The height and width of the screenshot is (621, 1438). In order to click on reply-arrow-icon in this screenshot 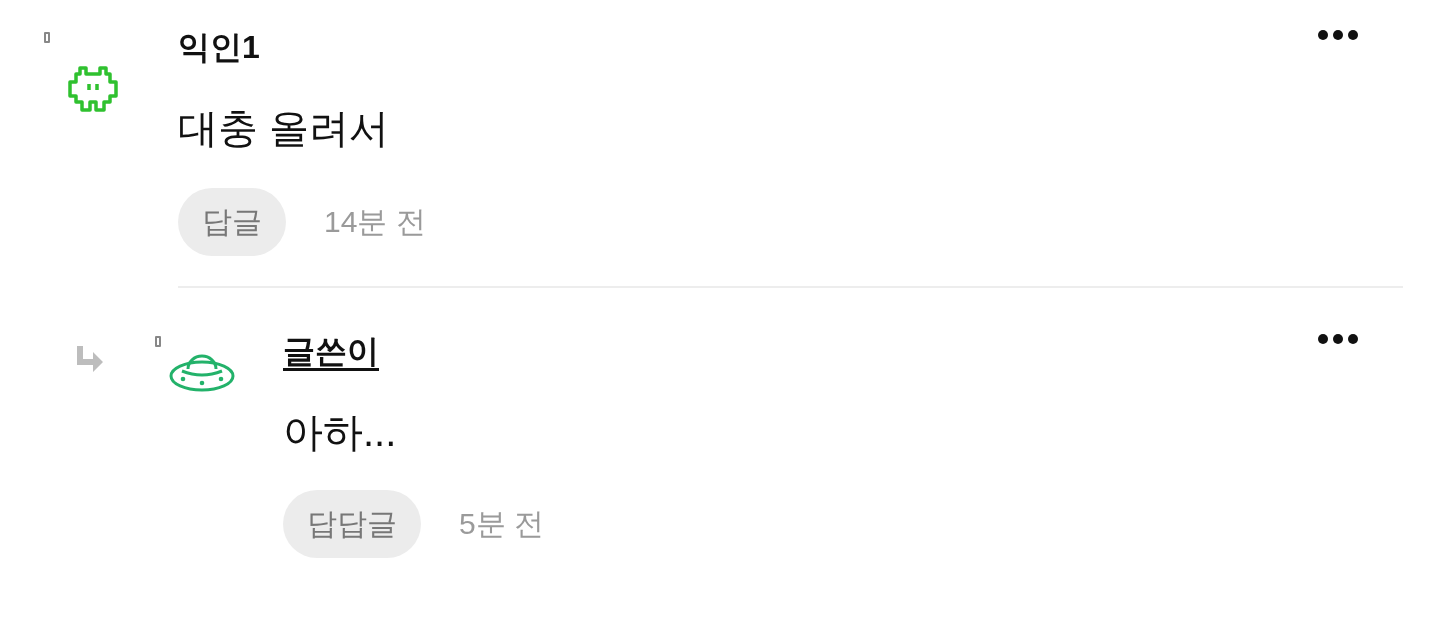, I will do `click(90, 360)`.